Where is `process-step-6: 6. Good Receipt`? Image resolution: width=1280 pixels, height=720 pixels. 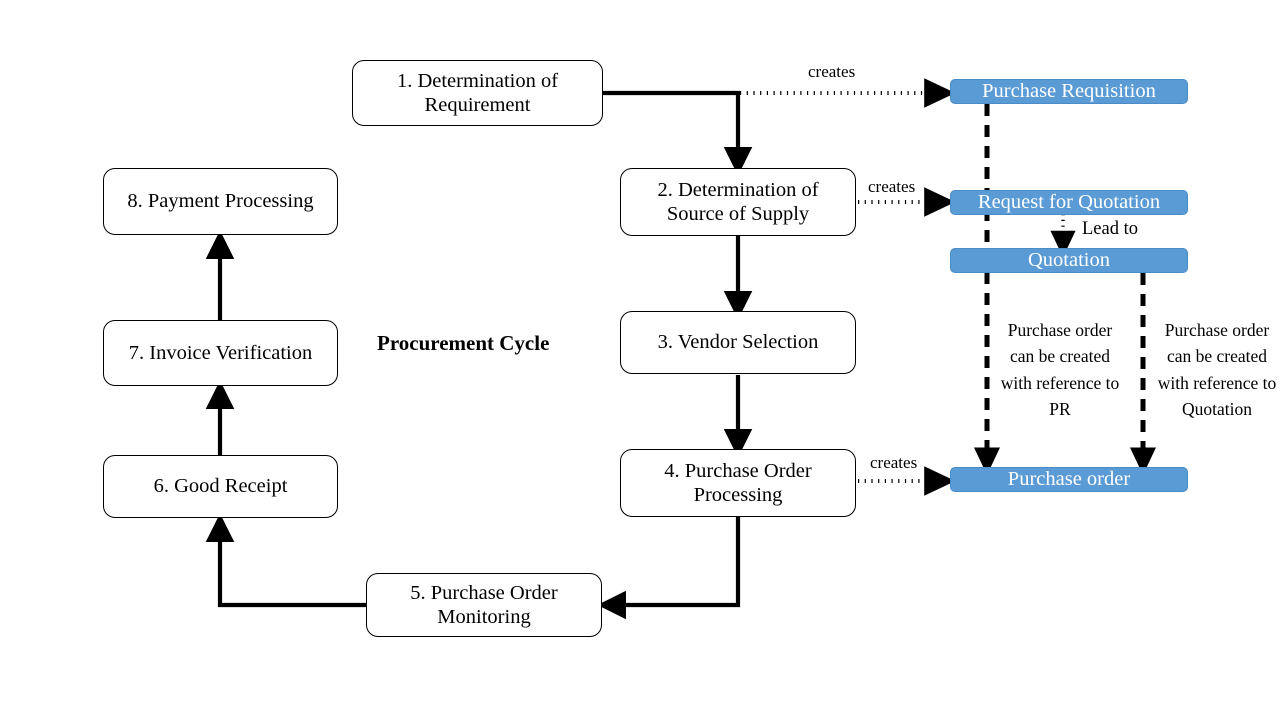
process-step-6: 6. Good Receipt is located at coordinates (220, 486).